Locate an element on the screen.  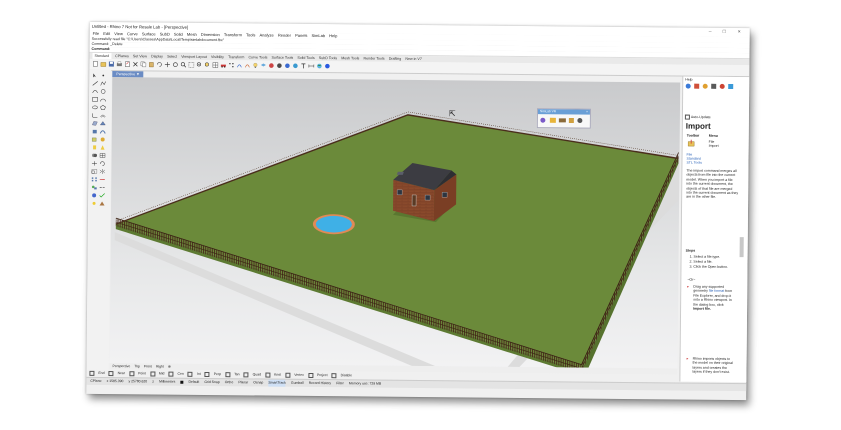
rectangle-icon is located at coordinates (95, 99).